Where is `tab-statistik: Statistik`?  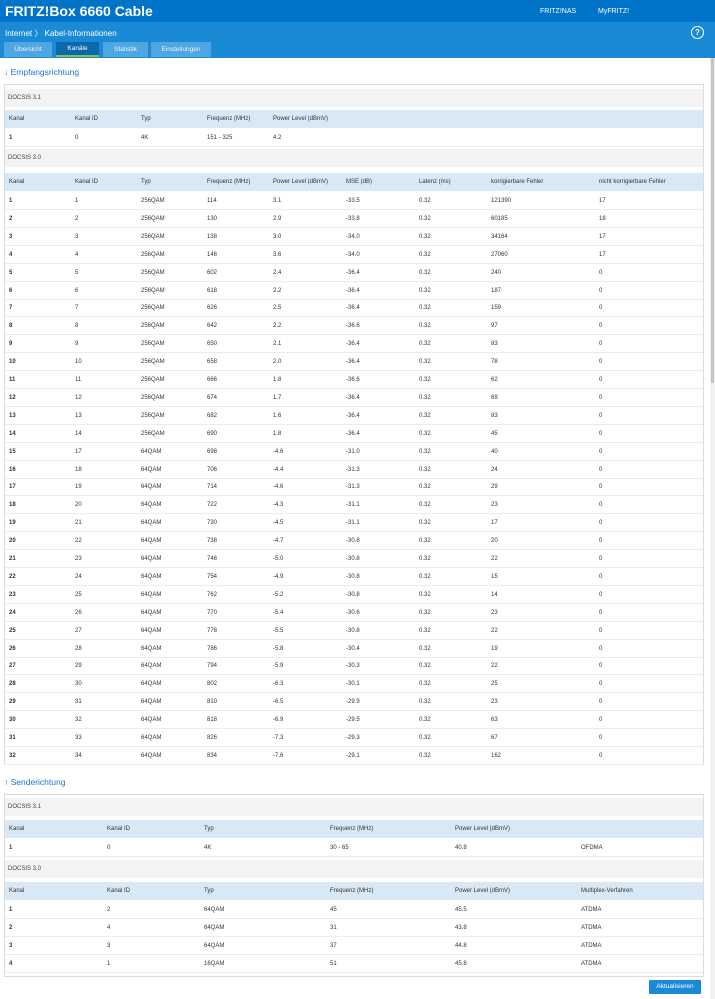
tab-statistik: Statistik is located at coordinates (125, 49).